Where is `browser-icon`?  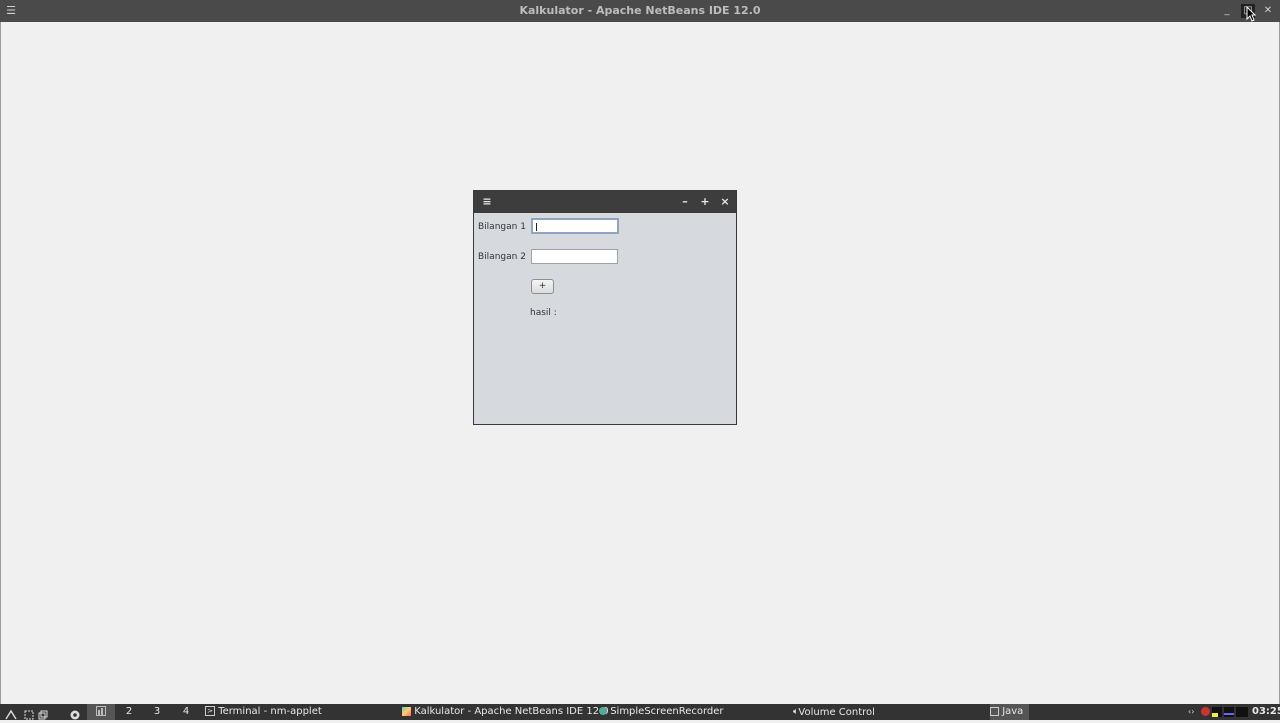 browser-icon is located at coordinates (75, 715).